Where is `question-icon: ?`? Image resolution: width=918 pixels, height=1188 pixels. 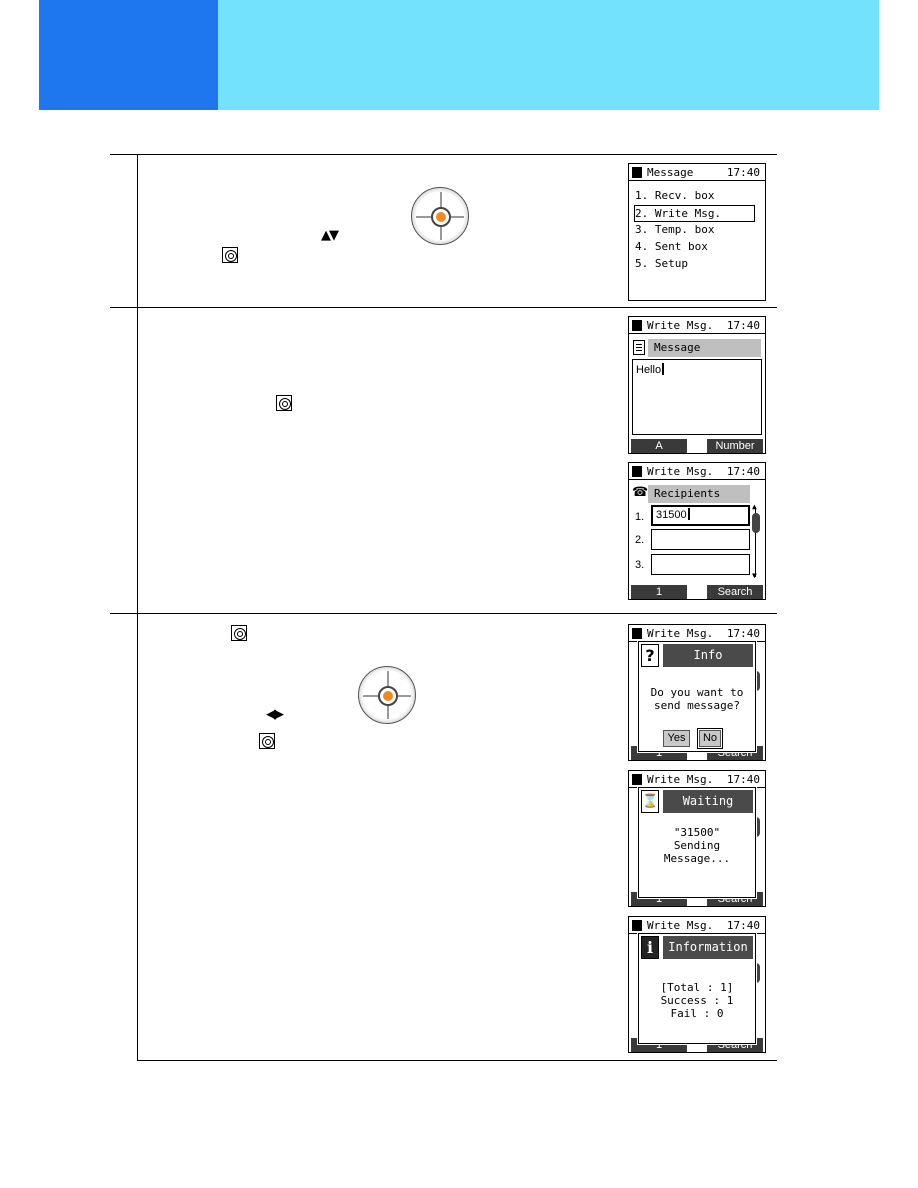
question-icon: ? is located at coordinates (650, 655).